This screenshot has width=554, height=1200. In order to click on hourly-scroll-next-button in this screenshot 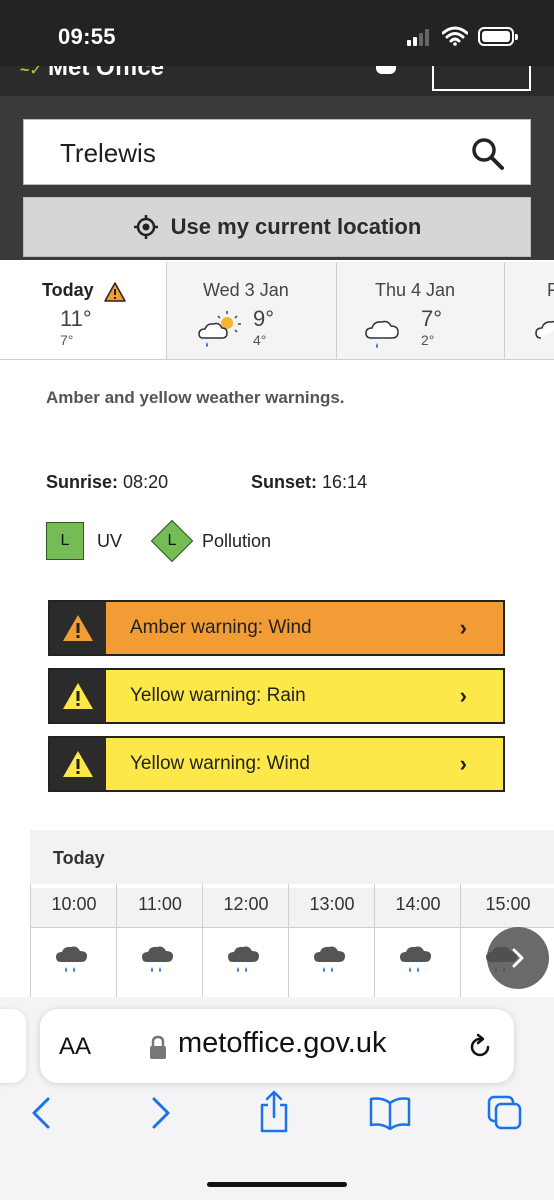, I will do `click(518, 958)`.